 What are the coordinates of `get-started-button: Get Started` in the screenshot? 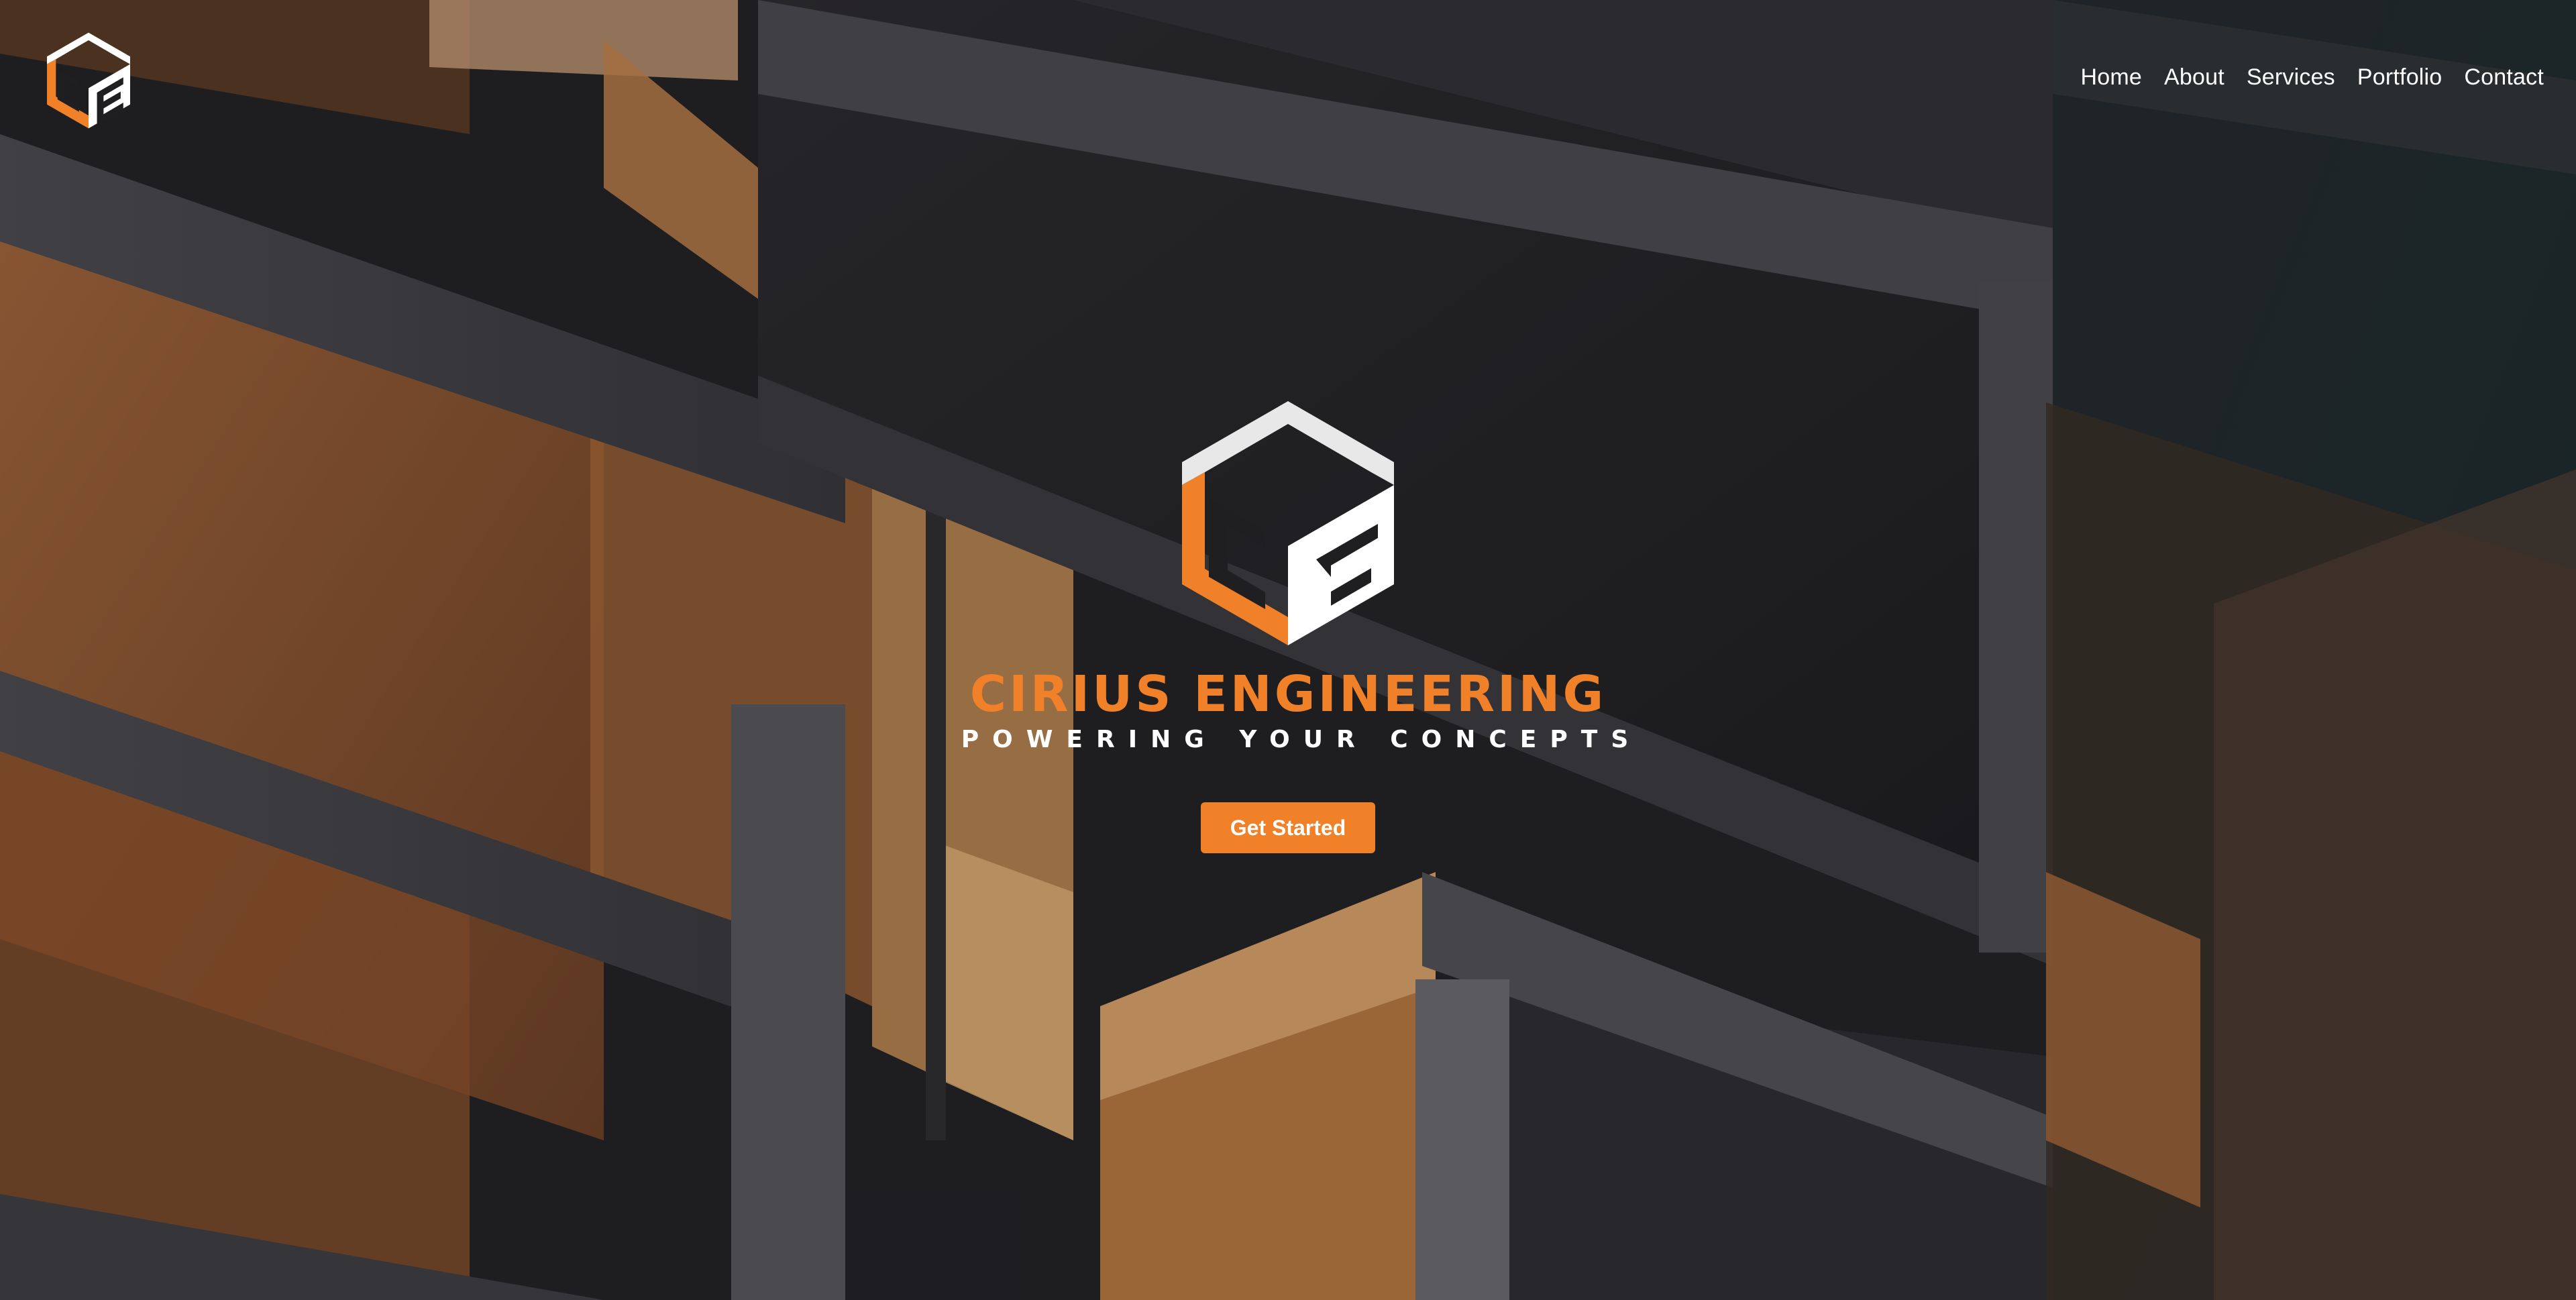 It's located at (1288, 827).